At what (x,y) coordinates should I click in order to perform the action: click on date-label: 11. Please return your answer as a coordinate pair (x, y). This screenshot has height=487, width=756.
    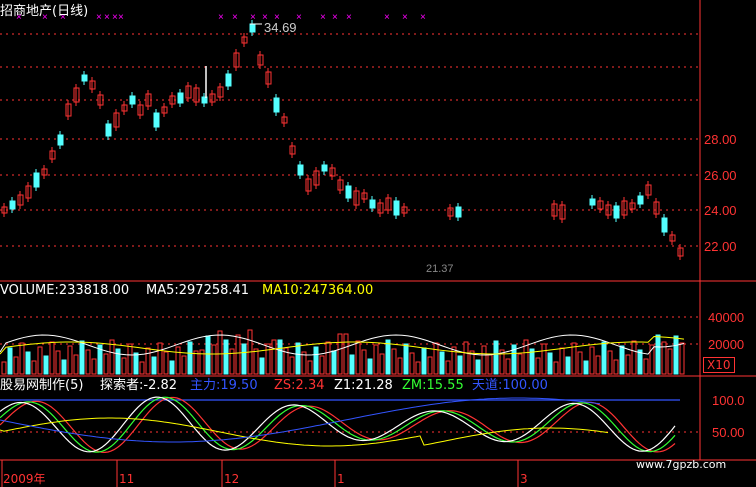
    Looking at the image, I should click on (127, 479).